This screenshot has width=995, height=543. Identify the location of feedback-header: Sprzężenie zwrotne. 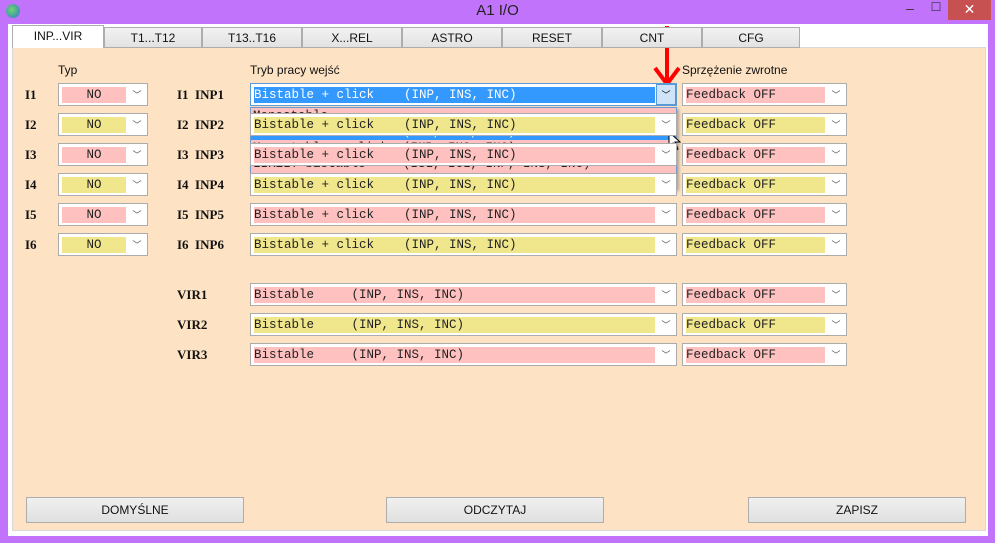
(735, 70).